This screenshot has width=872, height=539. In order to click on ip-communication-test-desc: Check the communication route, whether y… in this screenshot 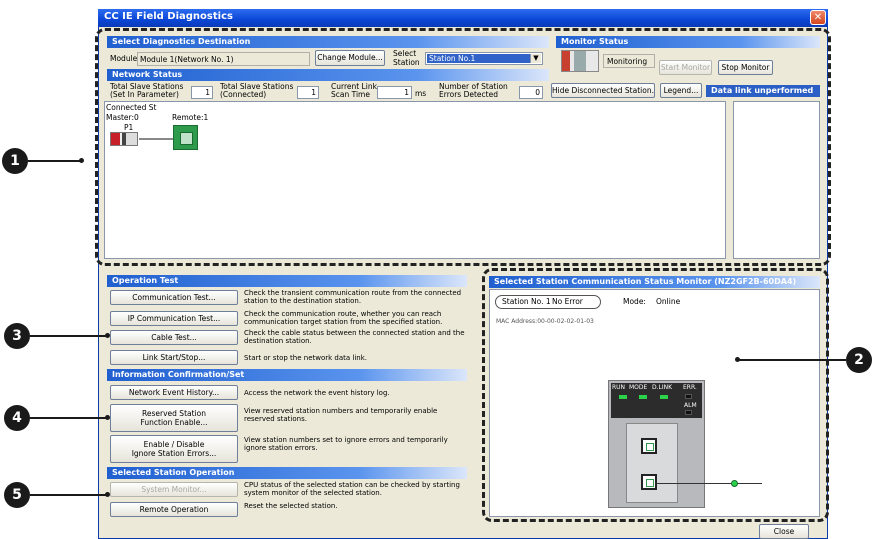, I will do `click(343, 318)`.